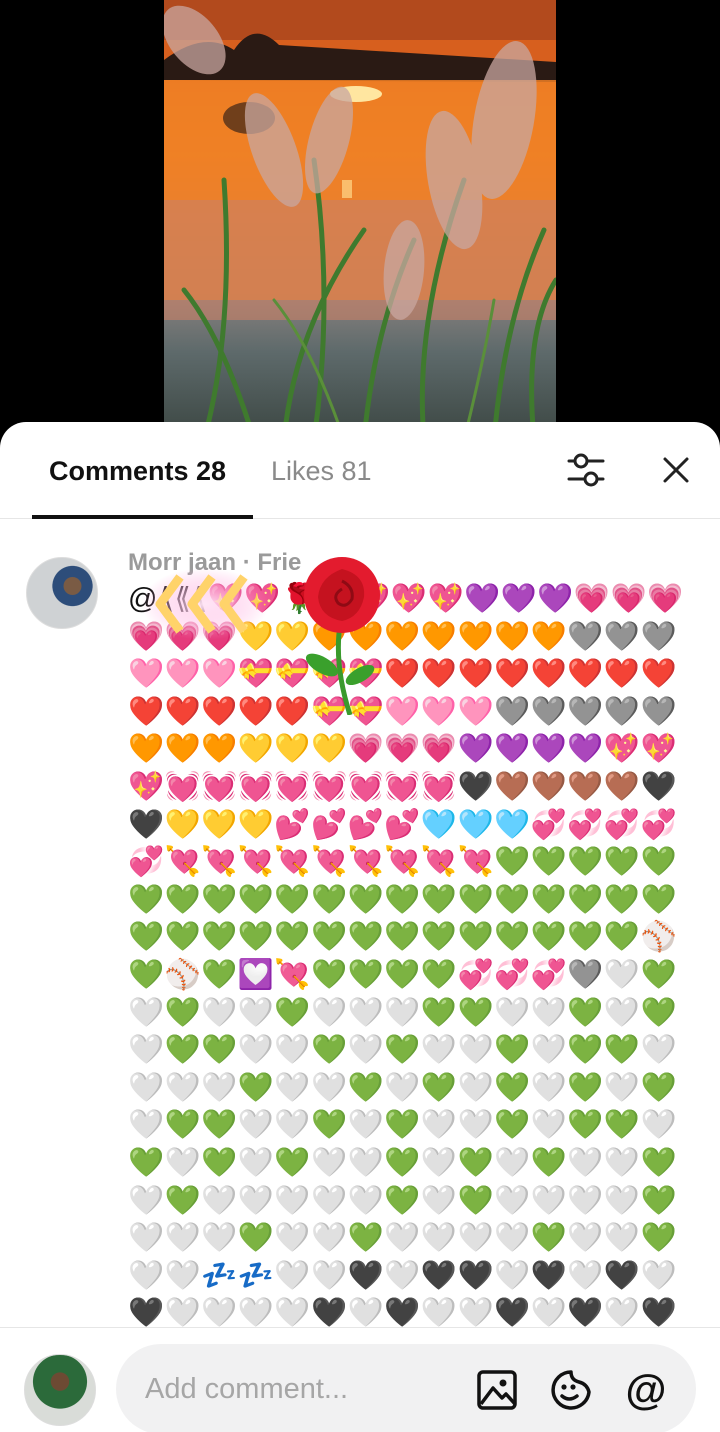 This screenshot has width=720, height=1432. I want to click on emoji-button, so click(571, 1390).